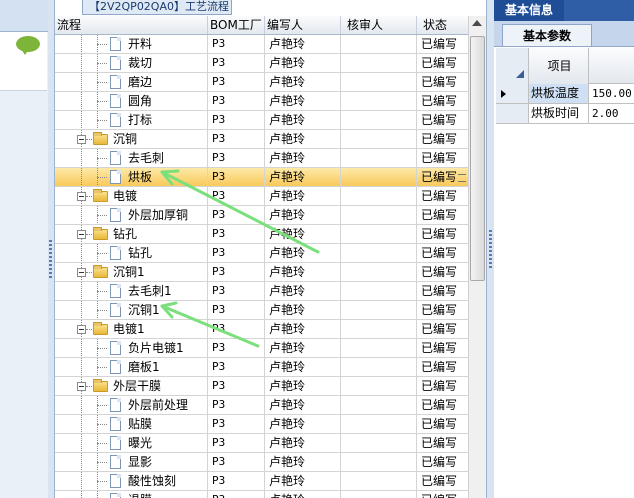  I want to click on tree-folder-row: 沉铜 P3 卢艳玲 已编写, so click(261, 139).